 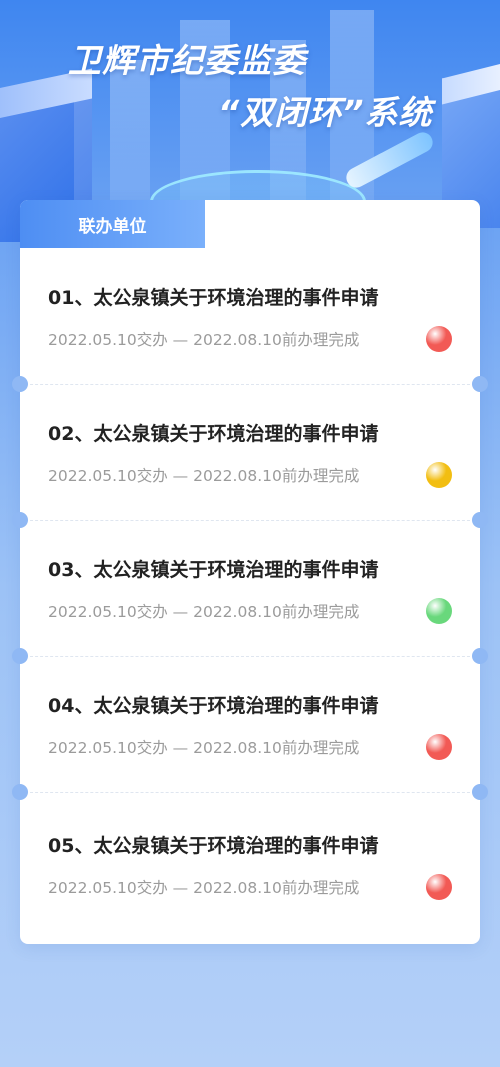 I want to click on page-title-line2: “双闭环”系统, so click(x=325, y=112).